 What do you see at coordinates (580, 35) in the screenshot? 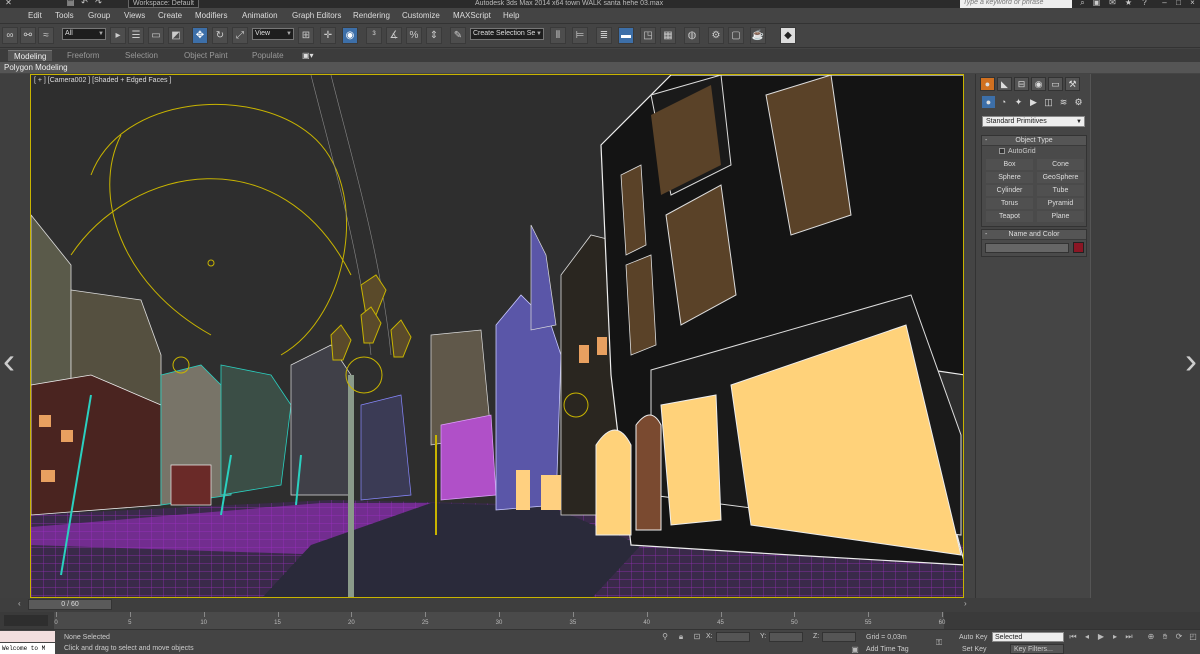
I see `align-icon: ⊨` at bounding box center [580, 35].